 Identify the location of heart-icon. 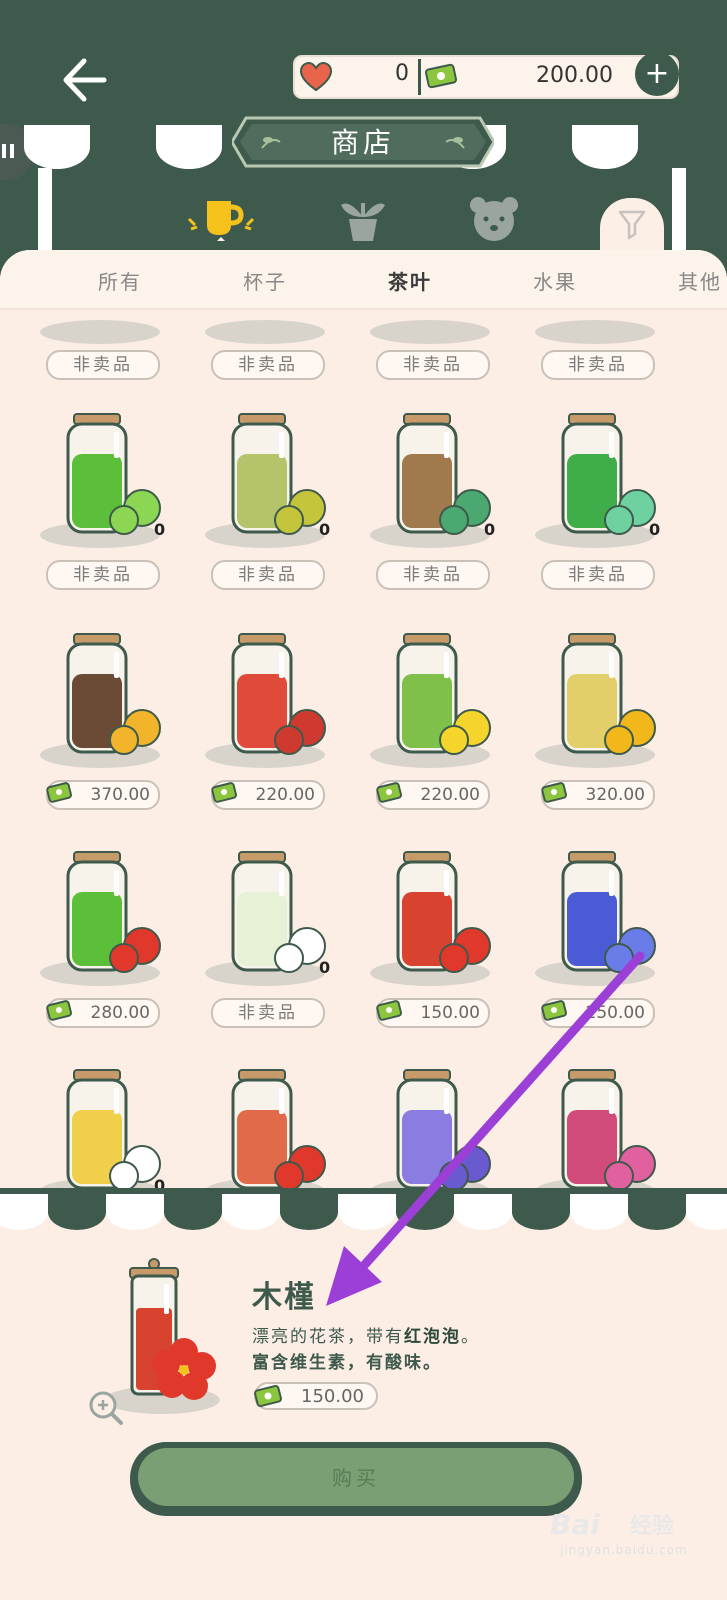
(316, 76).